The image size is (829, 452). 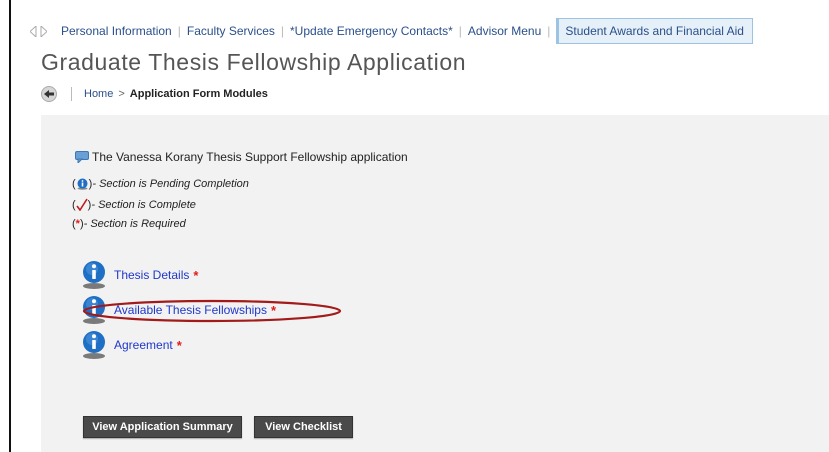 What do you see at coordinates (98, 94) in the screenshot?
I see `breadcrumb-home-link: Home` at bounding box center [98, 94].